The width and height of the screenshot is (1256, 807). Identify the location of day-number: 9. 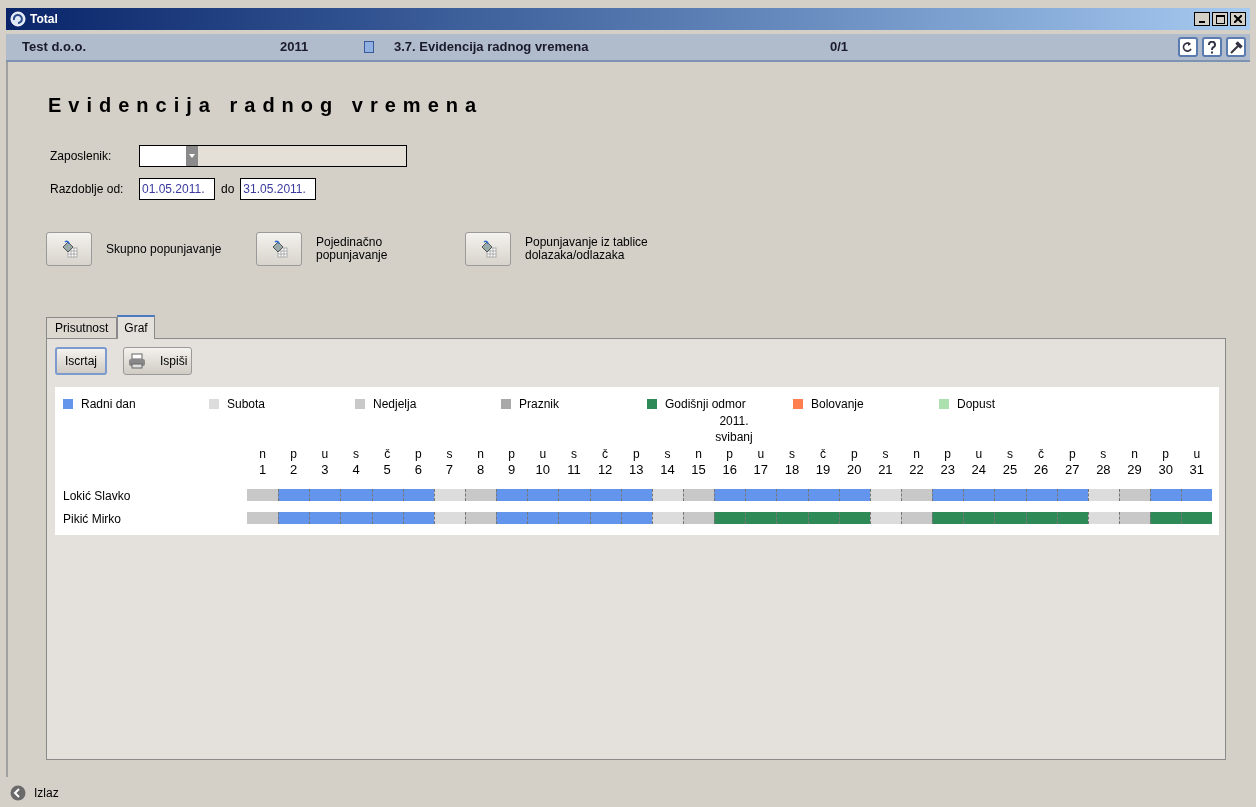
(512, 469).